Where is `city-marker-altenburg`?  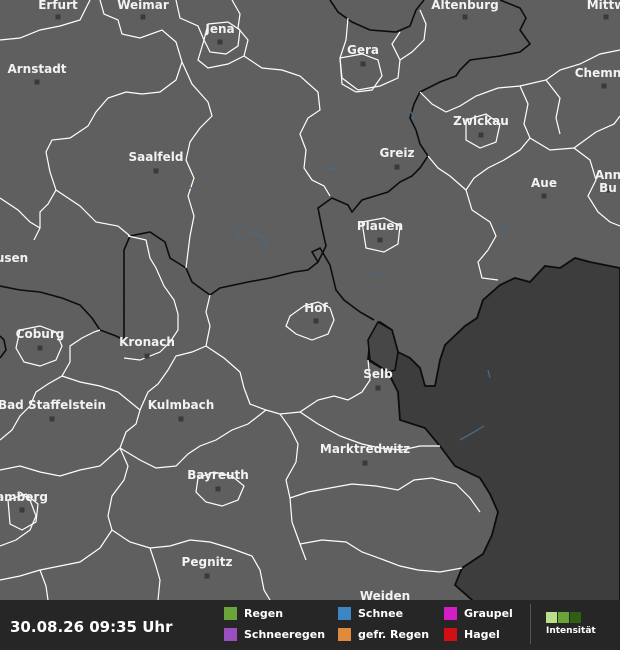
city-marker-altenburg is located at coordinates (465, 17).